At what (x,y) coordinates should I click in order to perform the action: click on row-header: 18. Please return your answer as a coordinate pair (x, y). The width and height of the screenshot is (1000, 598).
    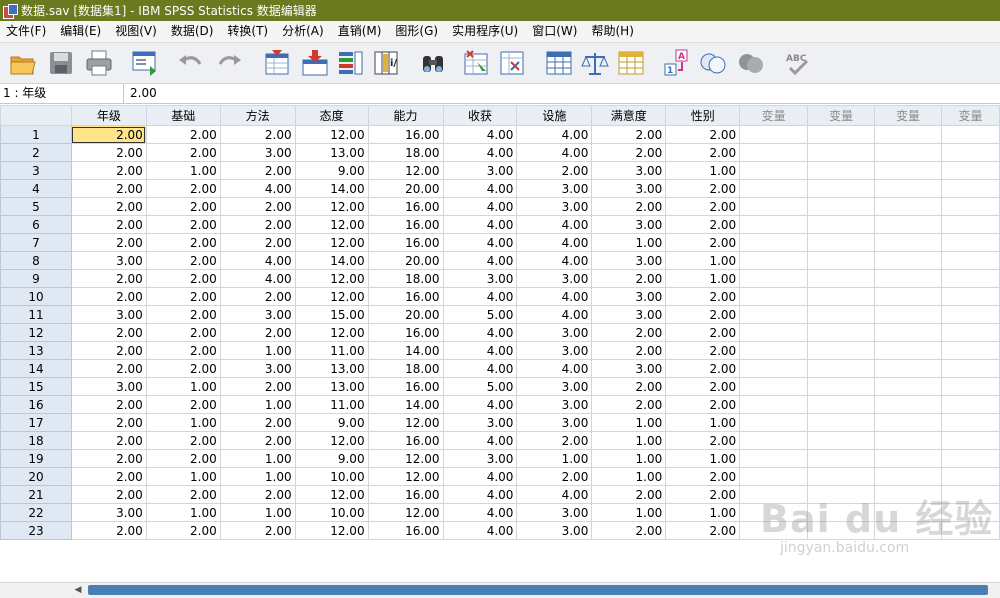
    Looking at the image, I should click on (36, 440).